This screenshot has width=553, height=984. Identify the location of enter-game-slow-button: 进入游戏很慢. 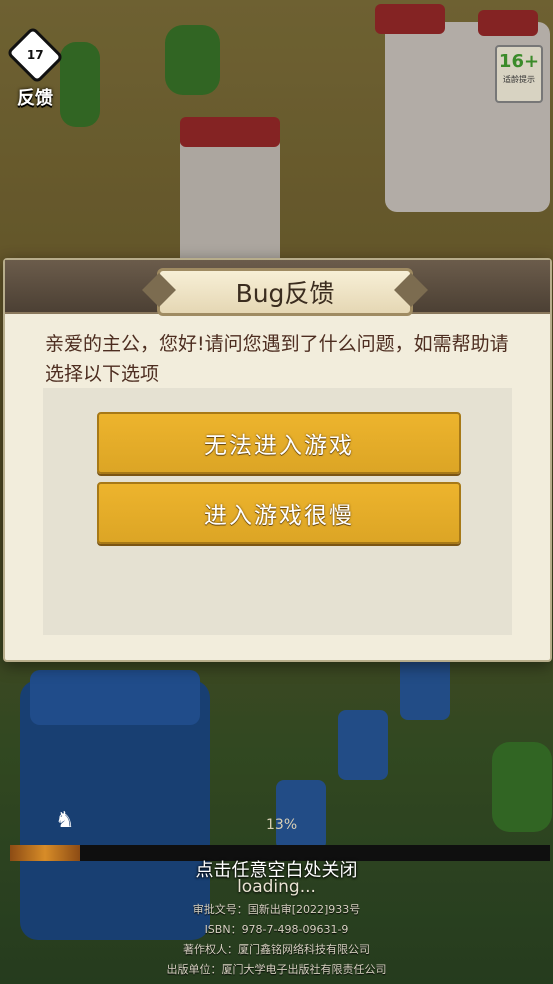
(279, 513).